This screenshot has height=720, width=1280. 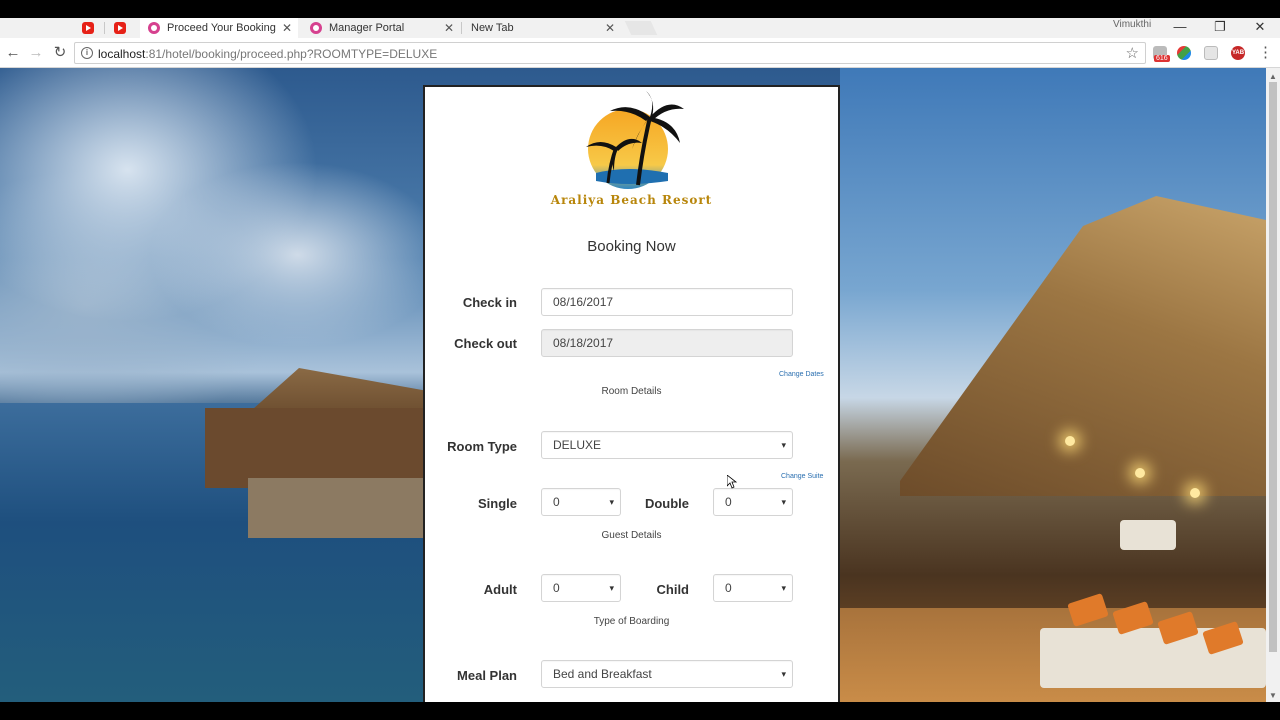 What do you see at coordinates (667, 343) in the screenshot?
I see `checkout-field: 08/18/2017` at bounding box center [667, 343].